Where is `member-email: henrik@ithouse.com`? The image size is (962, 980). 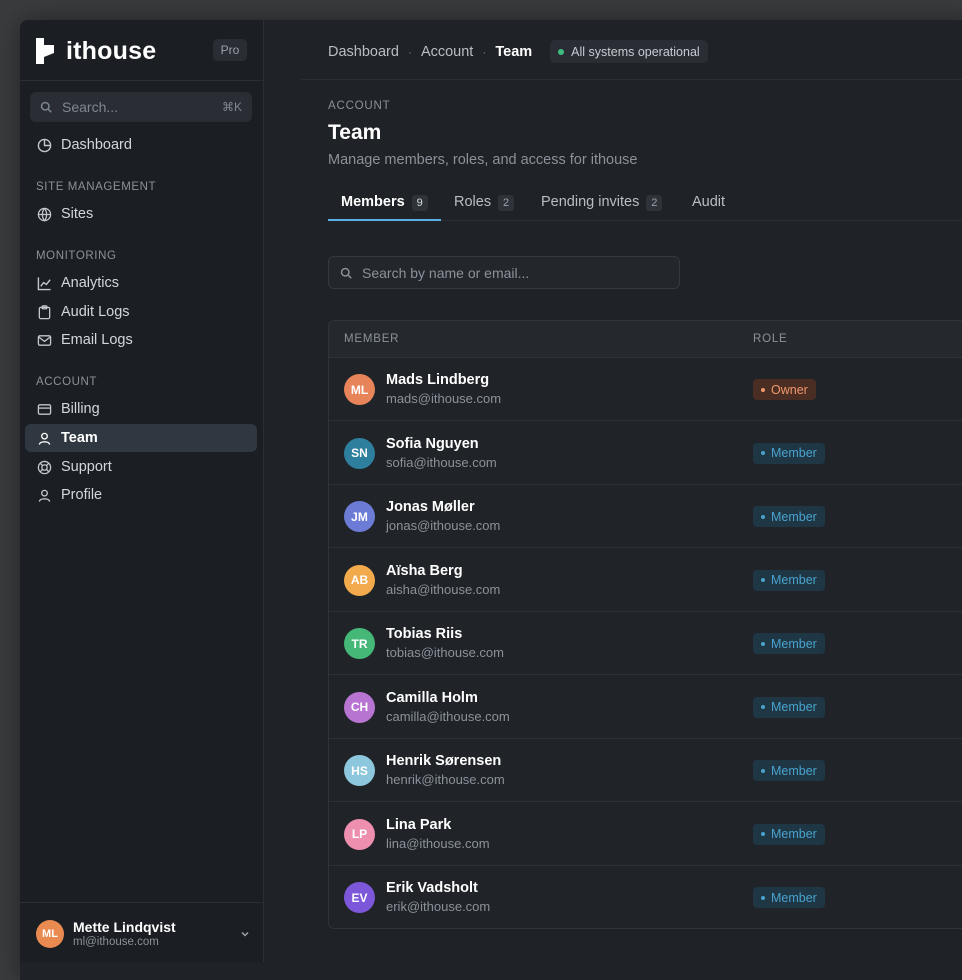 member-email: henrik@ithouse.com is located at coordinates (445, 779).